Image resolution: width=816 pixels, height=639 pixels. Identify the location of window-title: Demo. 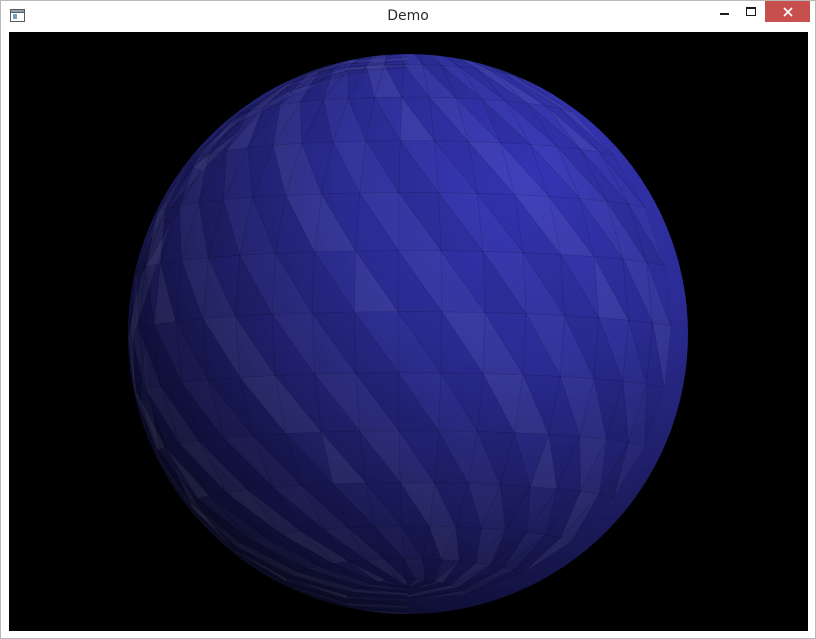
(408, 16).